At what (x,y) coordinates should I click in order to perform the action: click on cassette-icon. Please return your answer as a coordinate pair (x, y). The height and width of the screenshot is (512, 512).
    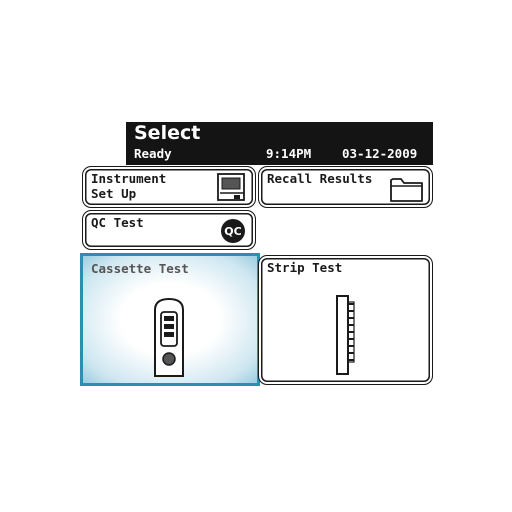
    Looking at the image, I should click on (169, 337).